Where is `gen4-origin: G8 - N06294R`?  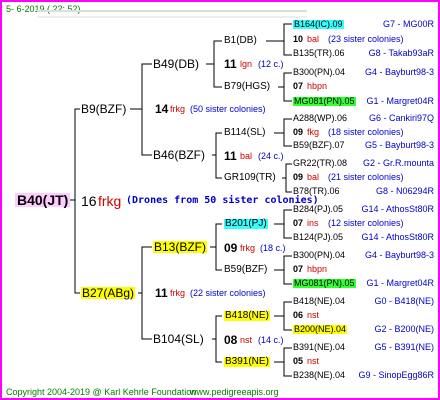
gen4-origin: G8 - N06294R is located at coordinates (404, 191).